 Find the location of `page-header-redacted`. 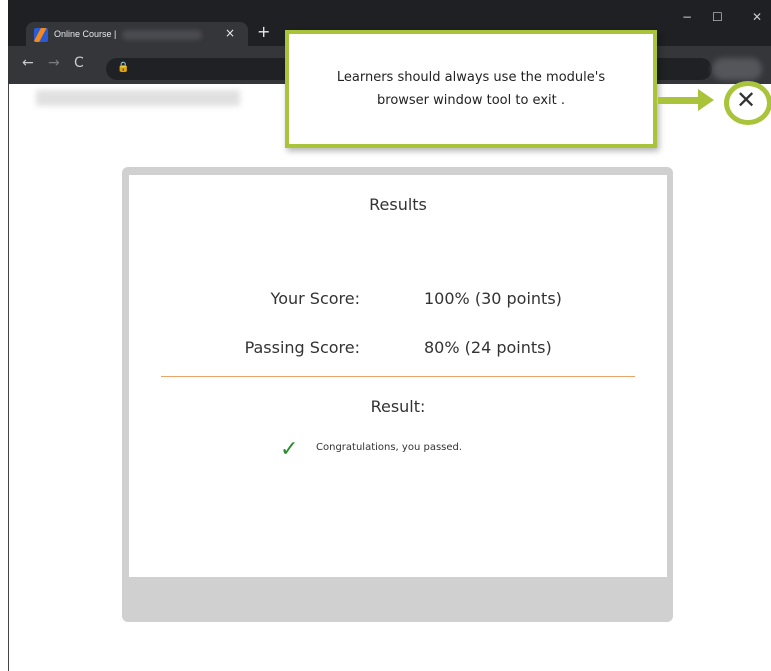

page-header-redacted is located at coordinates (138, 98).